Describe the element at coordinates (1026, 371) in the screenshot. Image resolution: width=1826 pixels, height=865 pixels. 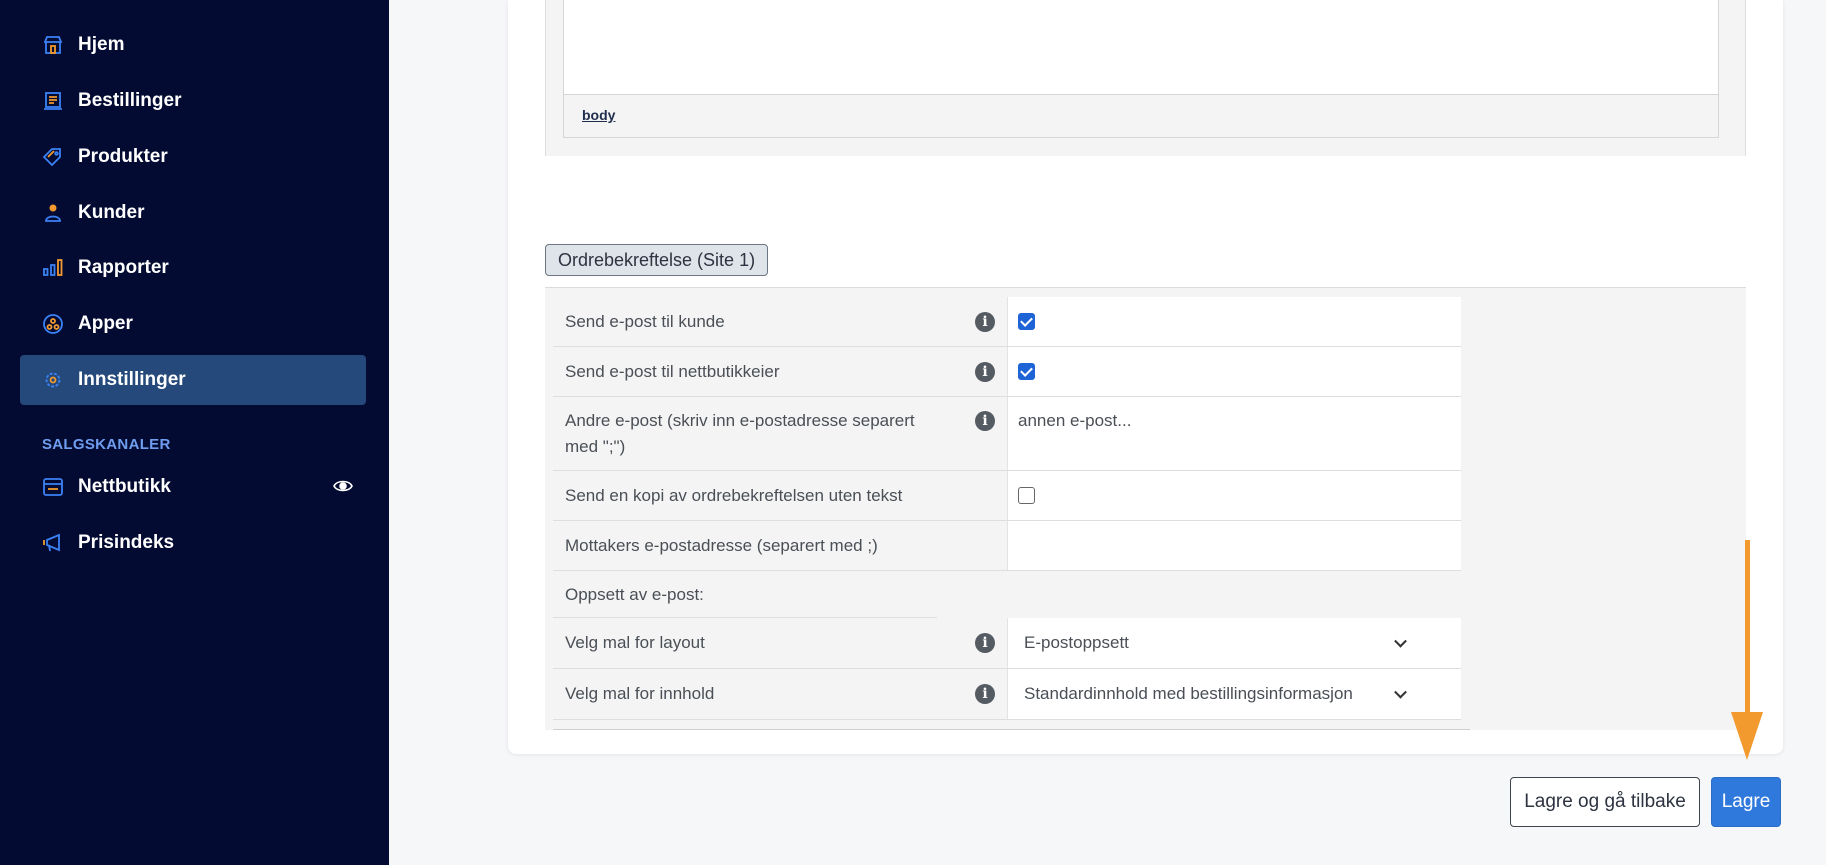
I see `send-owner-checkbox` at that location.